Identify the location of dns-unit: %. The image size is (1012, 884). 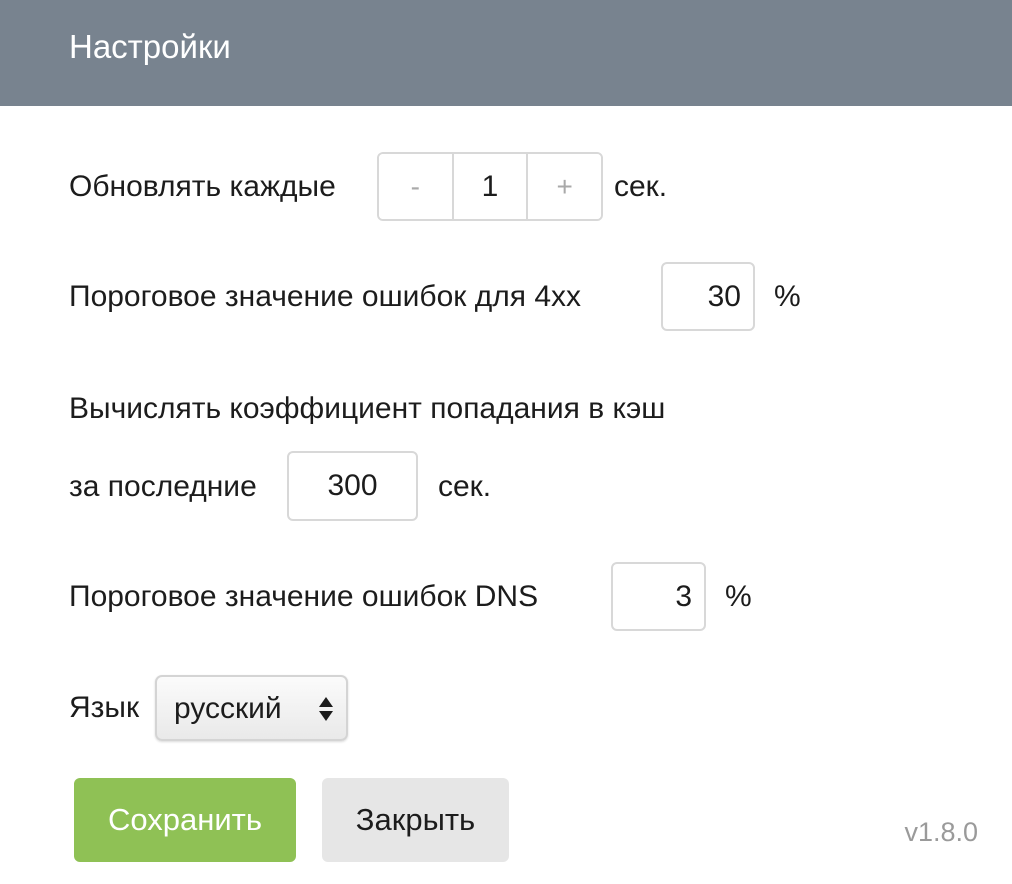
(738, 596).